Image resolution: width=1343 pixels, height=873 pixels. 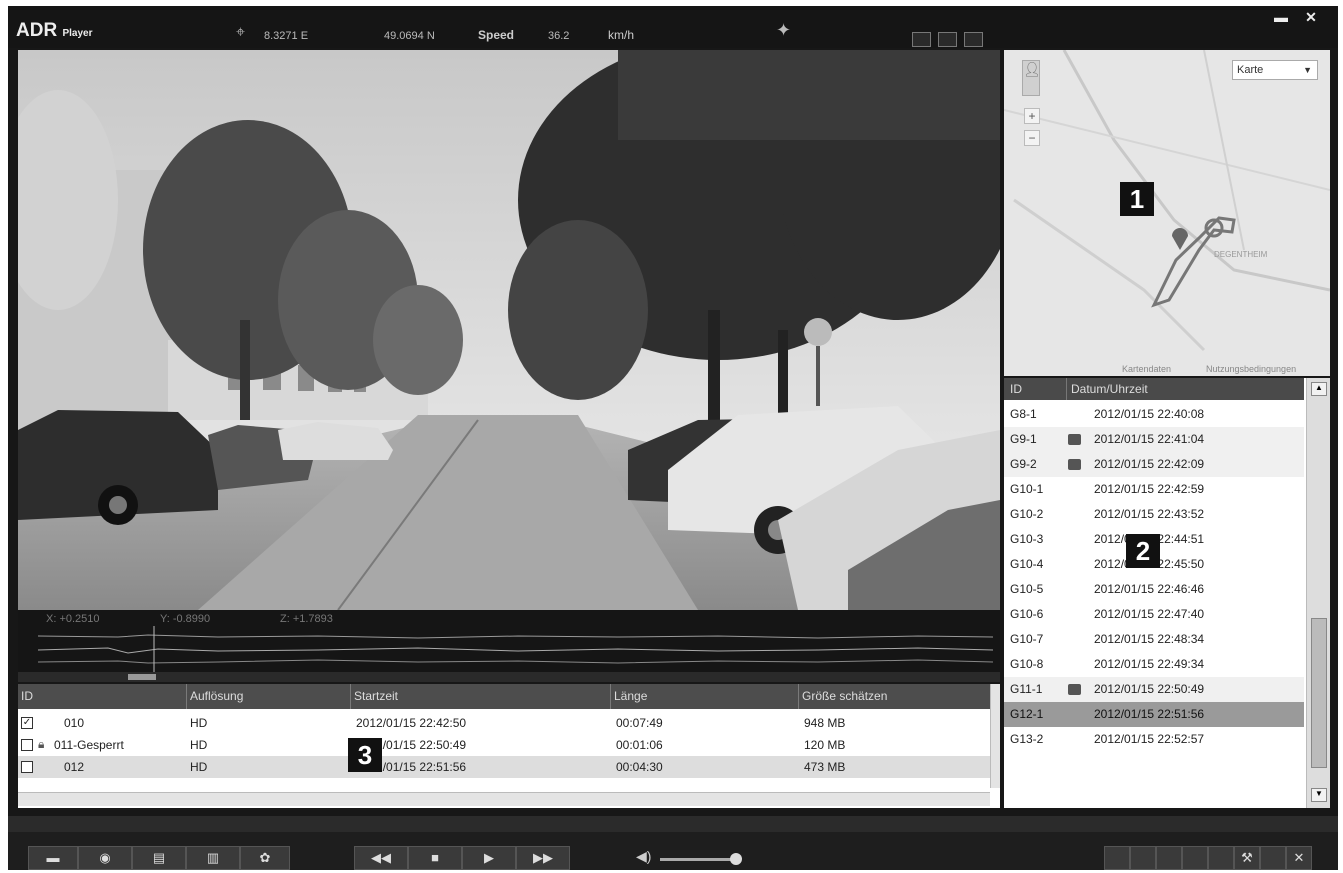 I want to click on list-item: G10-6 2012/01/15 22:47:40, so click(x=1154, y=614).